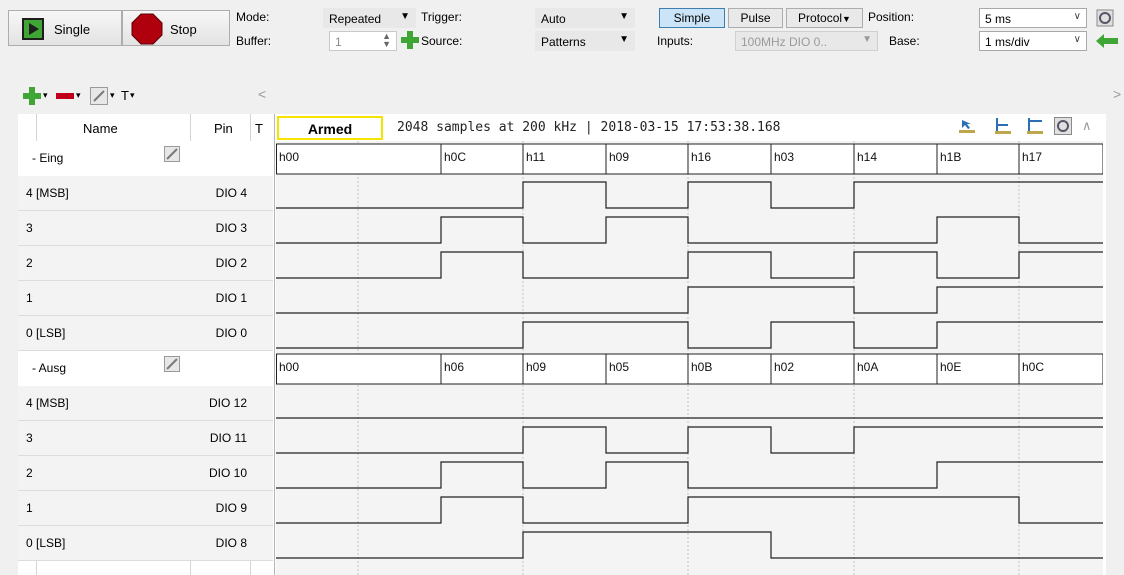 The height and width of the screenshot is (575, 1124). What do you see at coordinates (49, 368) in the screenshot?
I see `group-name: - Ausg` at bounding box center [49, 368].